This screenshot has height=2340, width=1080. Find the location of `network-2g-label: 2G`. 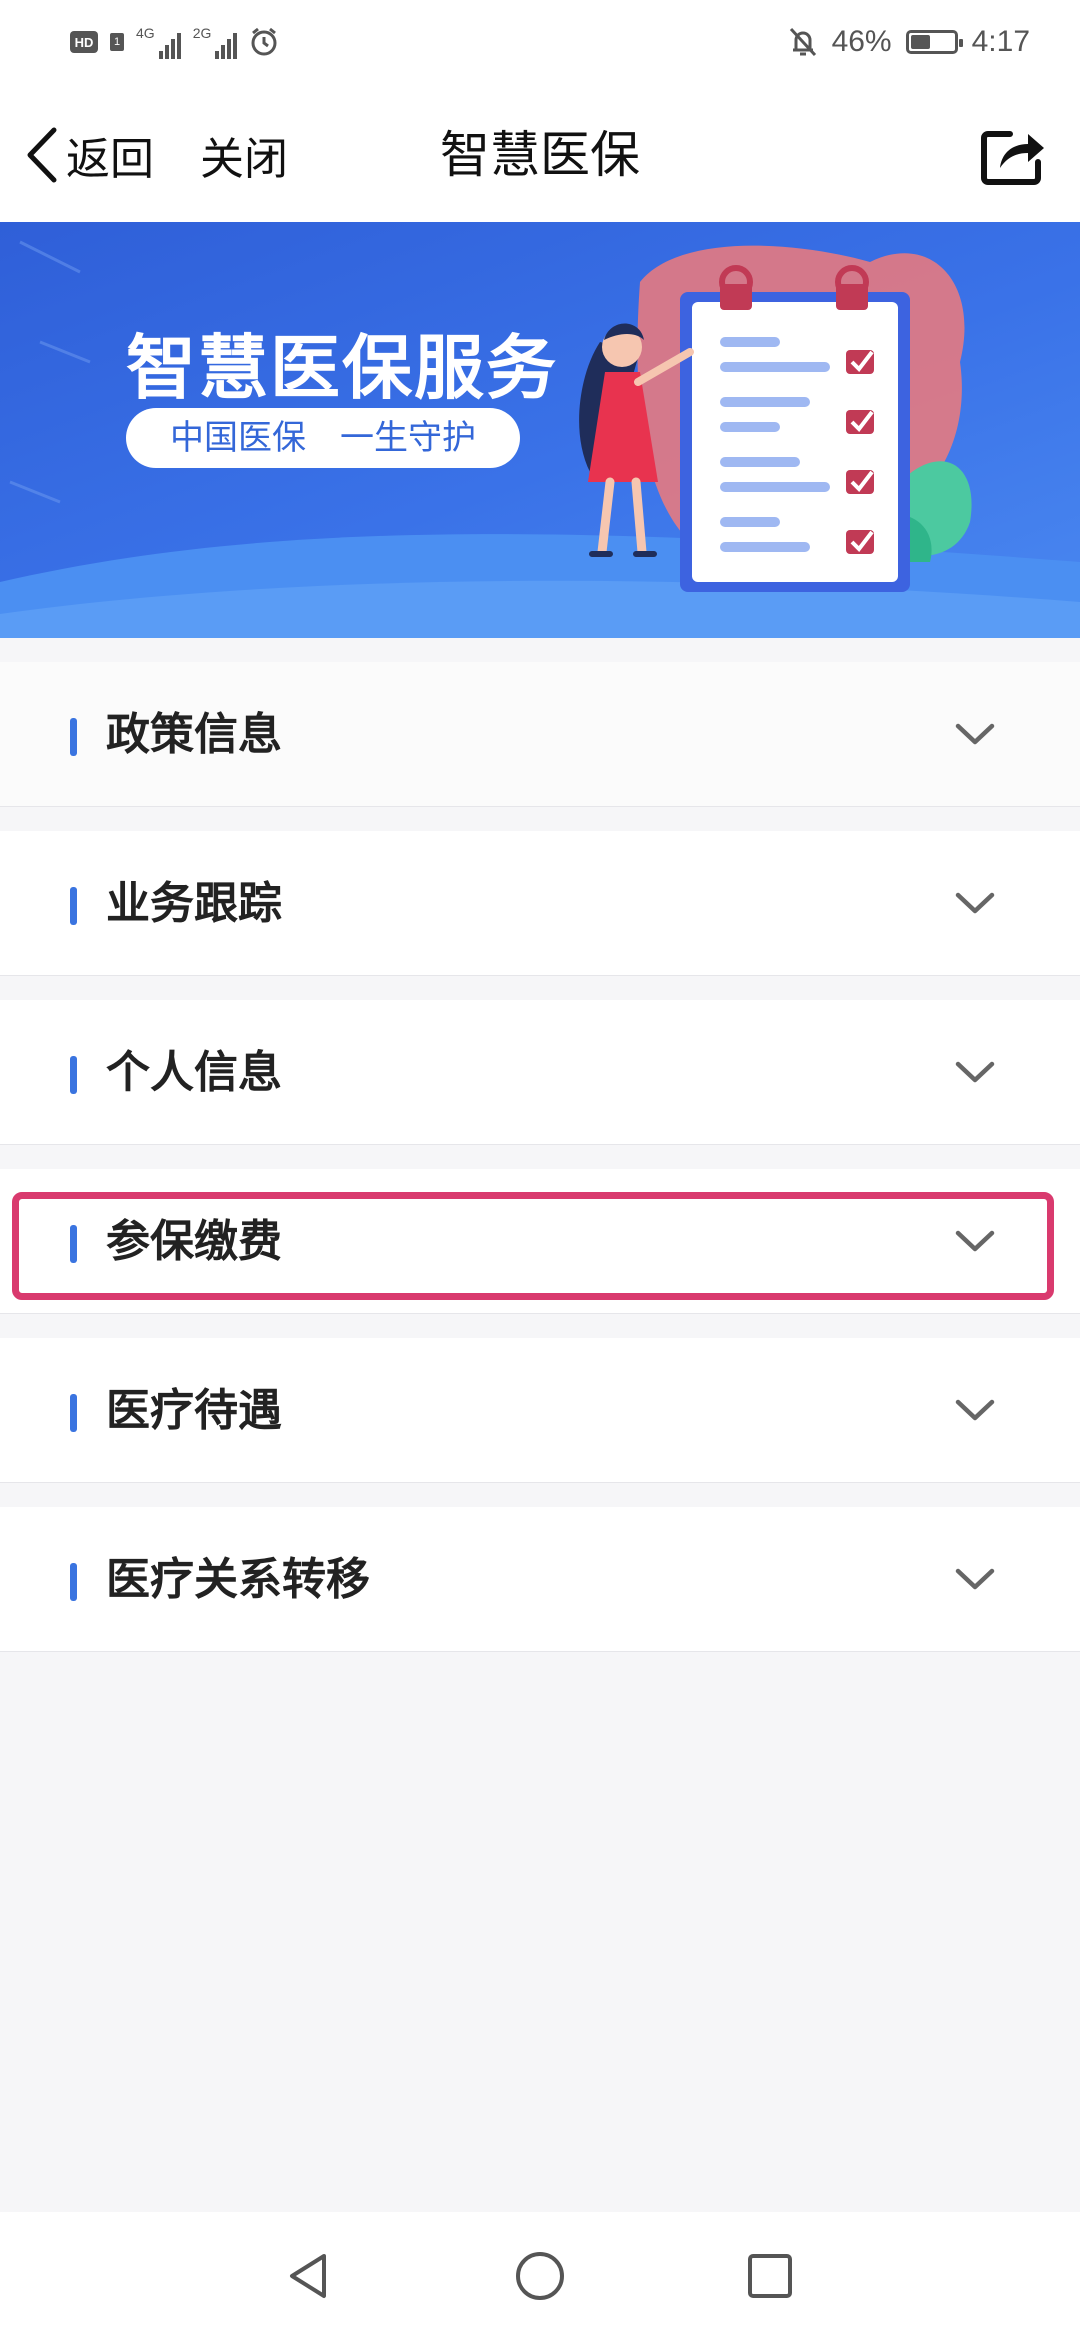

network-2g-label: 2G is located at coordinates (202, 33).